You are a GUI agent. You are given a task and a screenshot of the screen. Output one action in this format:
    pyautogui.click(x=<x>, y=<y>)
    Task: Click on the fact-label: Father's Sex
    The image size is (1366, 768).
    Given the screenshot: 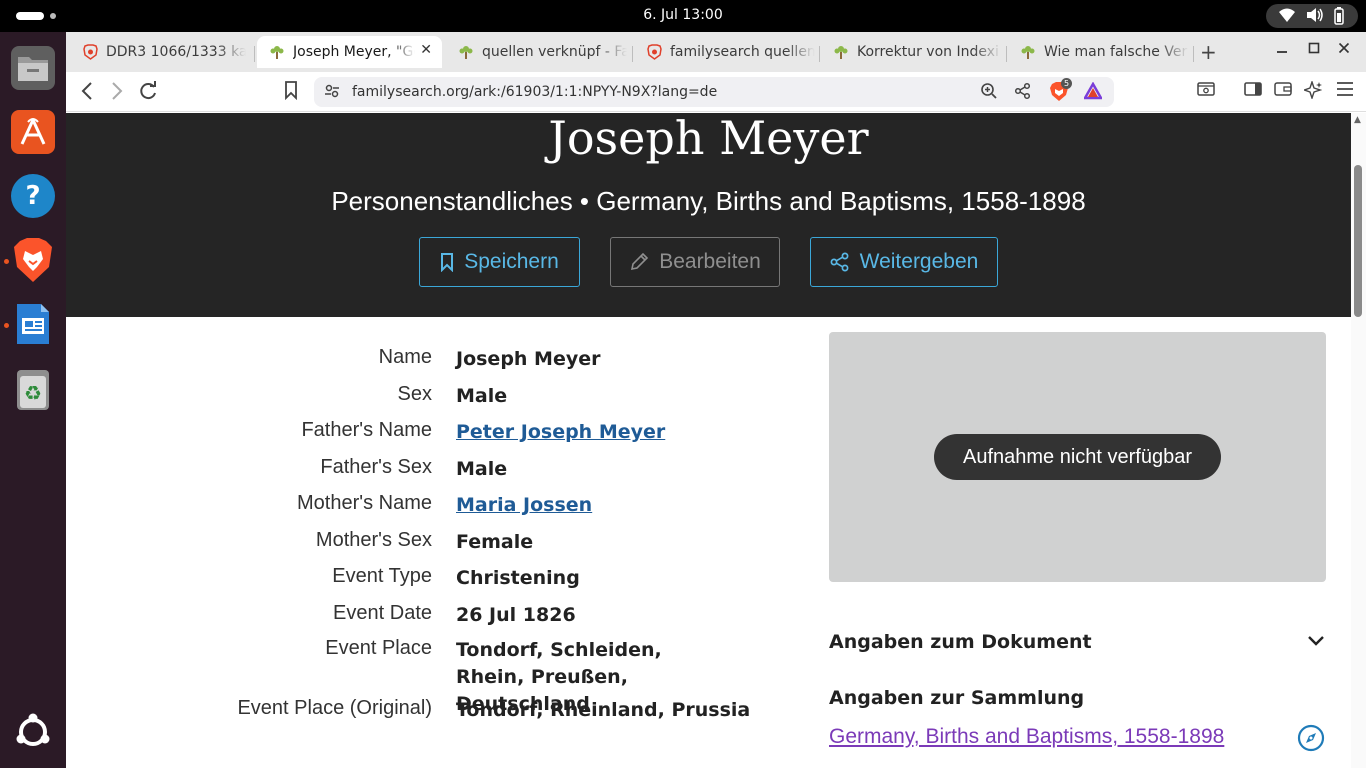 What is the action you would take?
    pyautogui.click(x=376, y=467)
    